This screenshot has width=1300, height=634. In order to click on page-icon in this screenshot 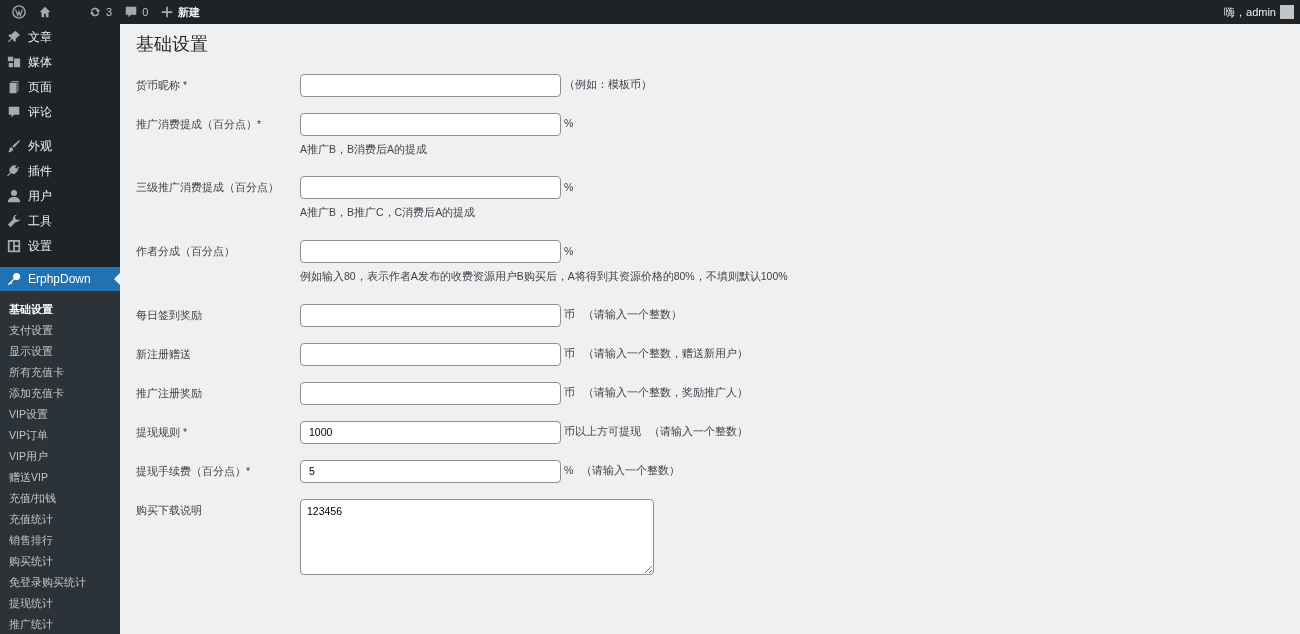, I will do `click(14, 86)`.